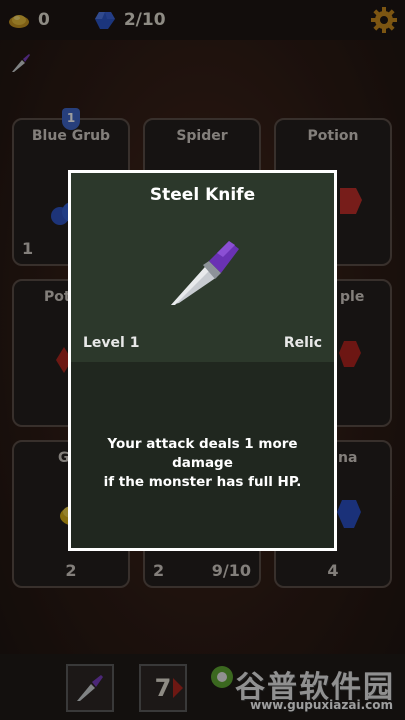  I want to click on item-type: Relic, so click(302, 343).